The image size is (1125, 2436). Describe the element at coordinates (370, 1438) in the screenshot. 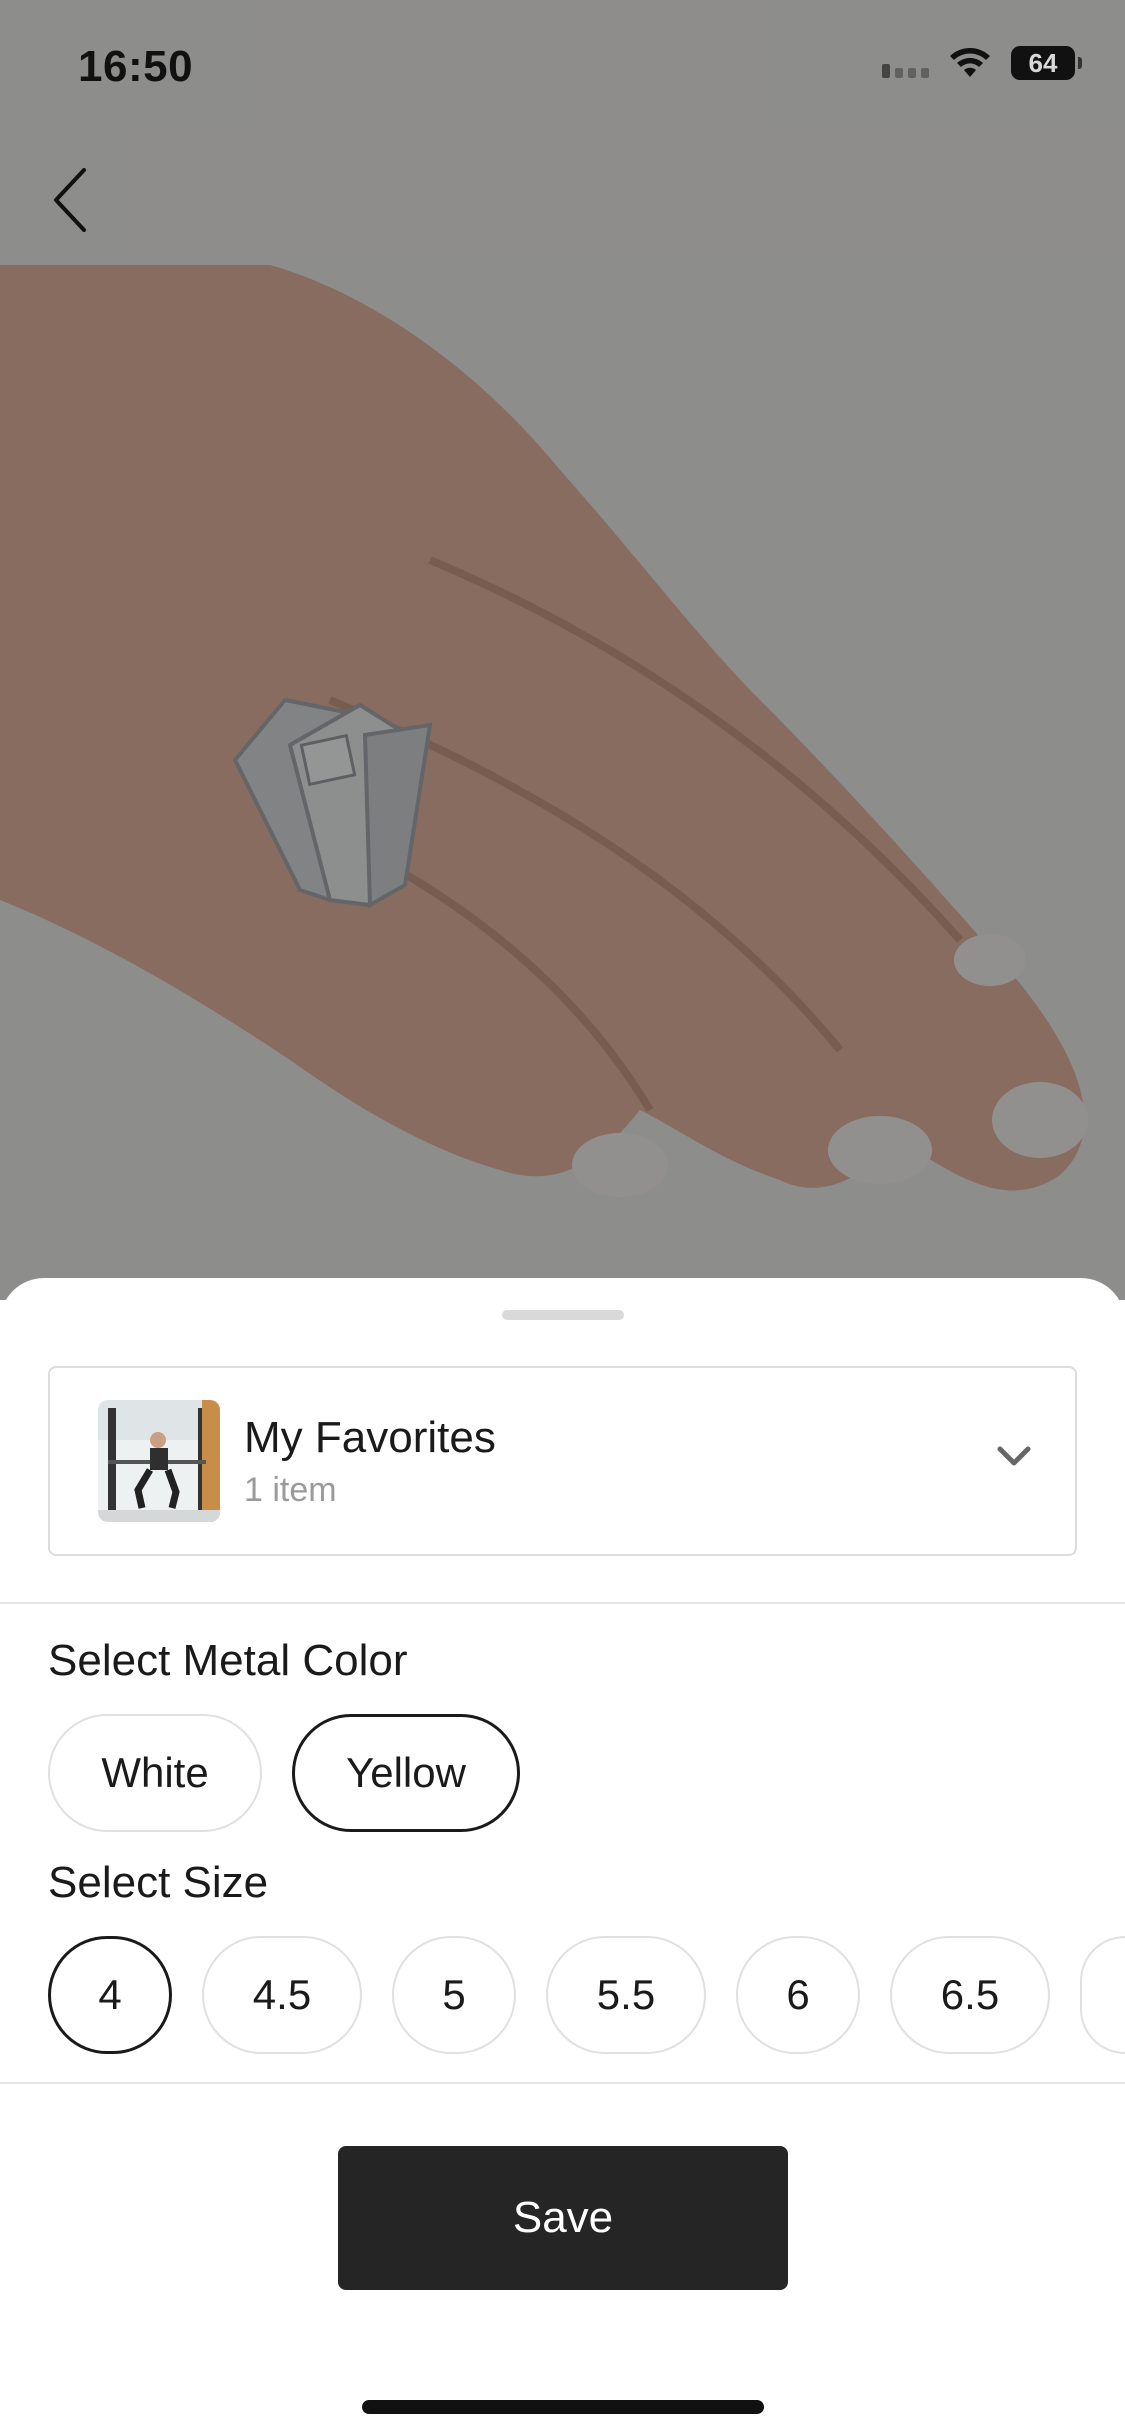

I see `collection-title: My Favorites` at that location.